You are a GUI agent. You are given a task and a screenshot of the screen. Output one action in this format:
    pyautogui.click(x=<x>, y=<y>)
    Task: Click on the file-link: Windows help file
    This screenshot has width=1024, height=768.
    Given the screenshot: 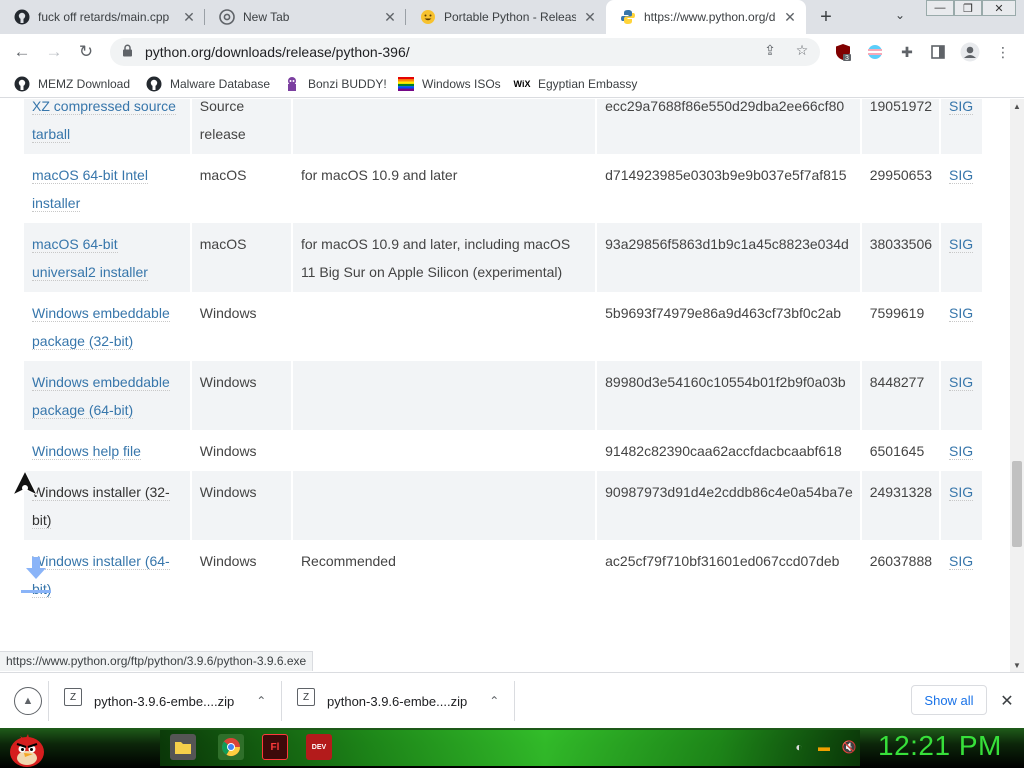 What is the action you would take?
    pyautogui.click(x=86, y=451)
    